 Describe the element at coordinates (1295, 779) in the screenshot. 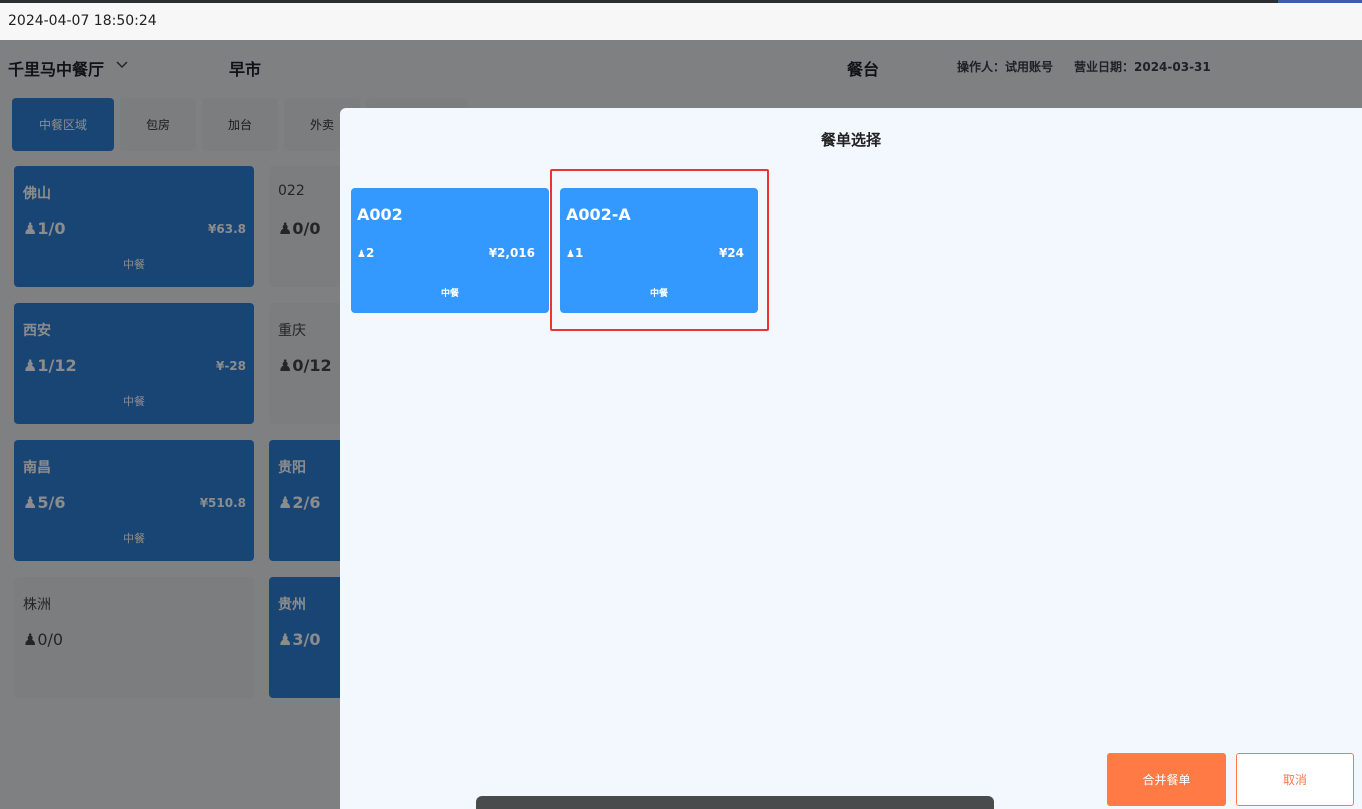

I see `cancel-button: 取消` at that location.